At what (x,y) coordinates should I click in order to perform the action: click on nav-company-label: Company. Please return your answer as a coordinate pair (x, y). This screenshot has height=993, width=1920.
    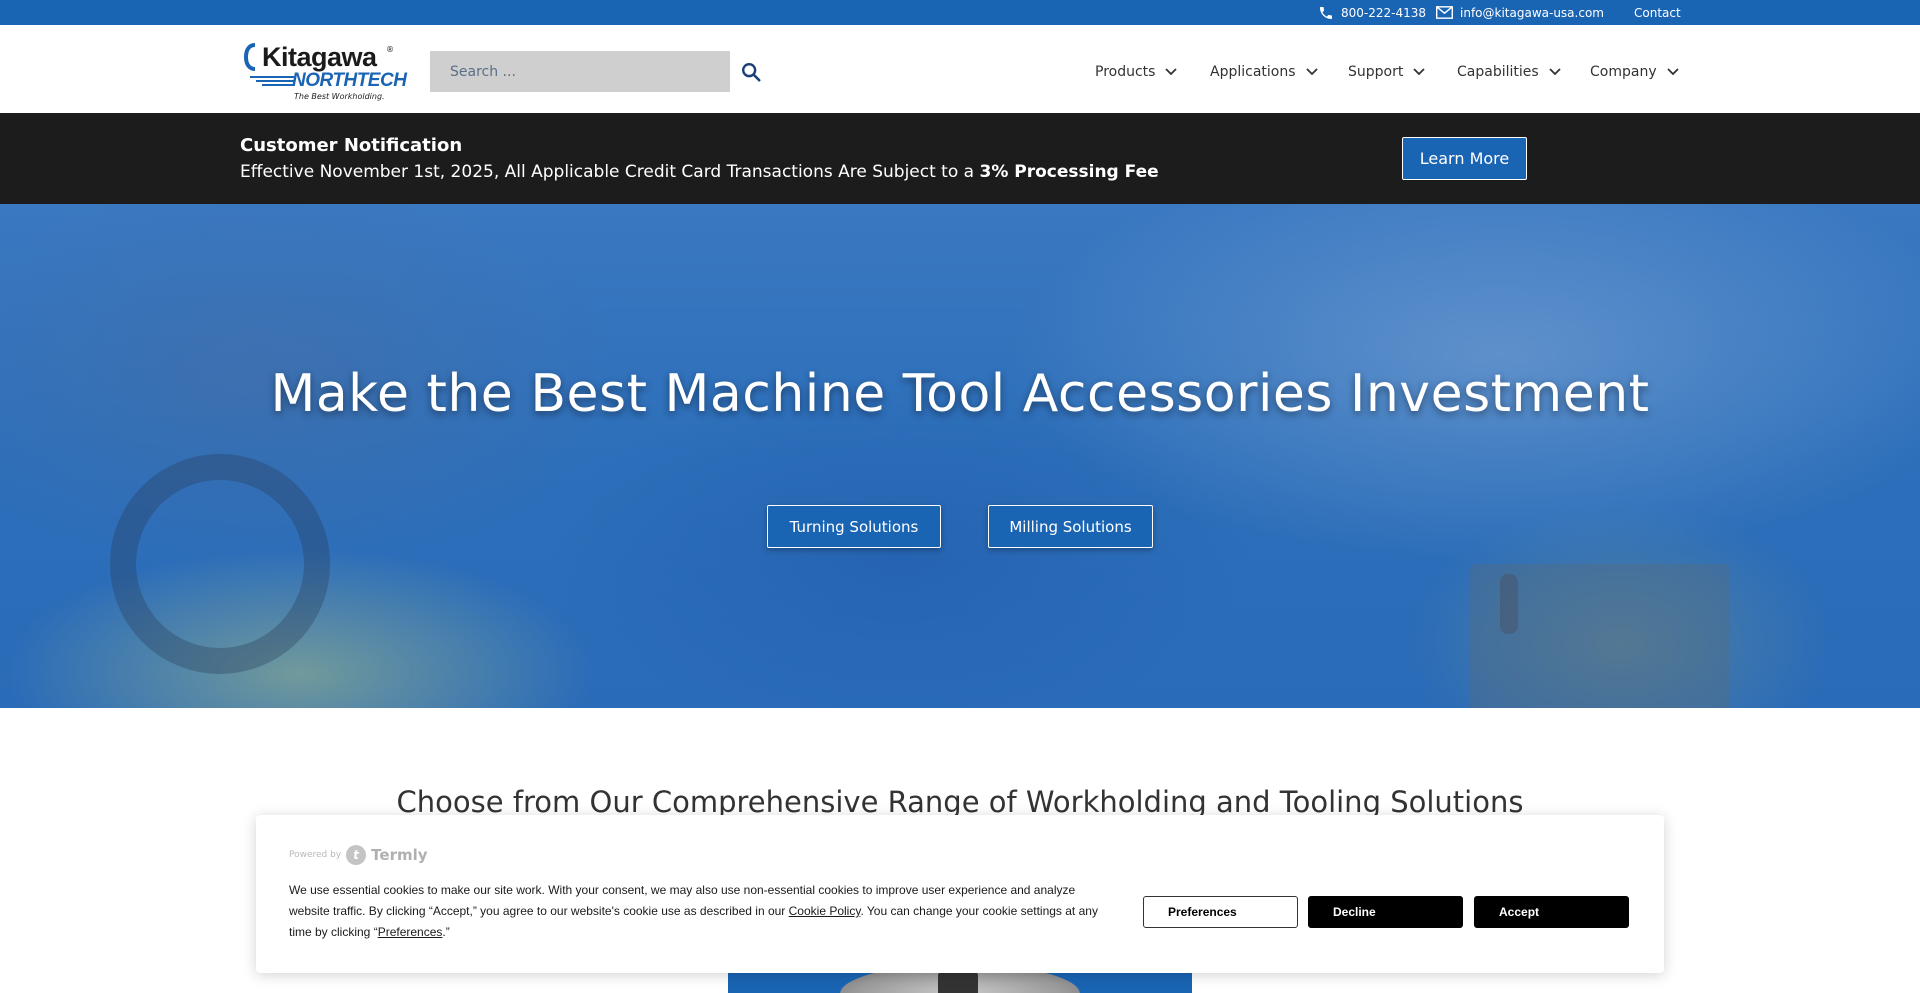
    Looking at the image, I should click on (1623, 72).